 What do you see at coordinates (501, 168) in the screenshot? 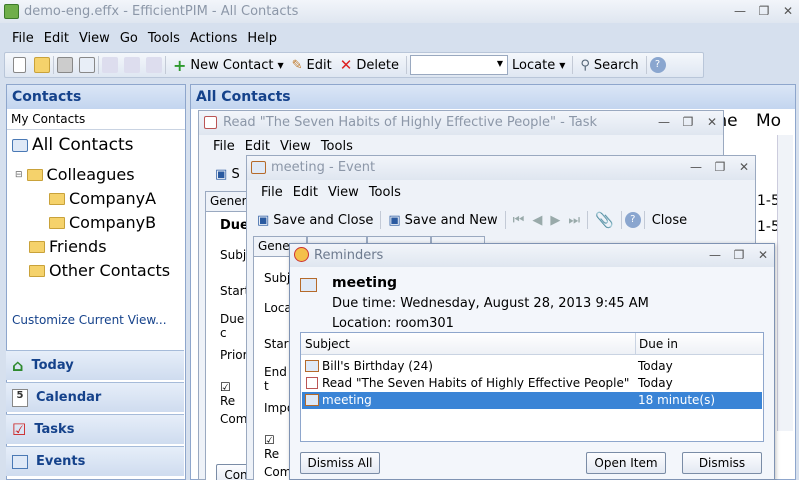
I see `event-title-bar: meeting - Event — ❐ ✕` at bounding box center [501, 168].